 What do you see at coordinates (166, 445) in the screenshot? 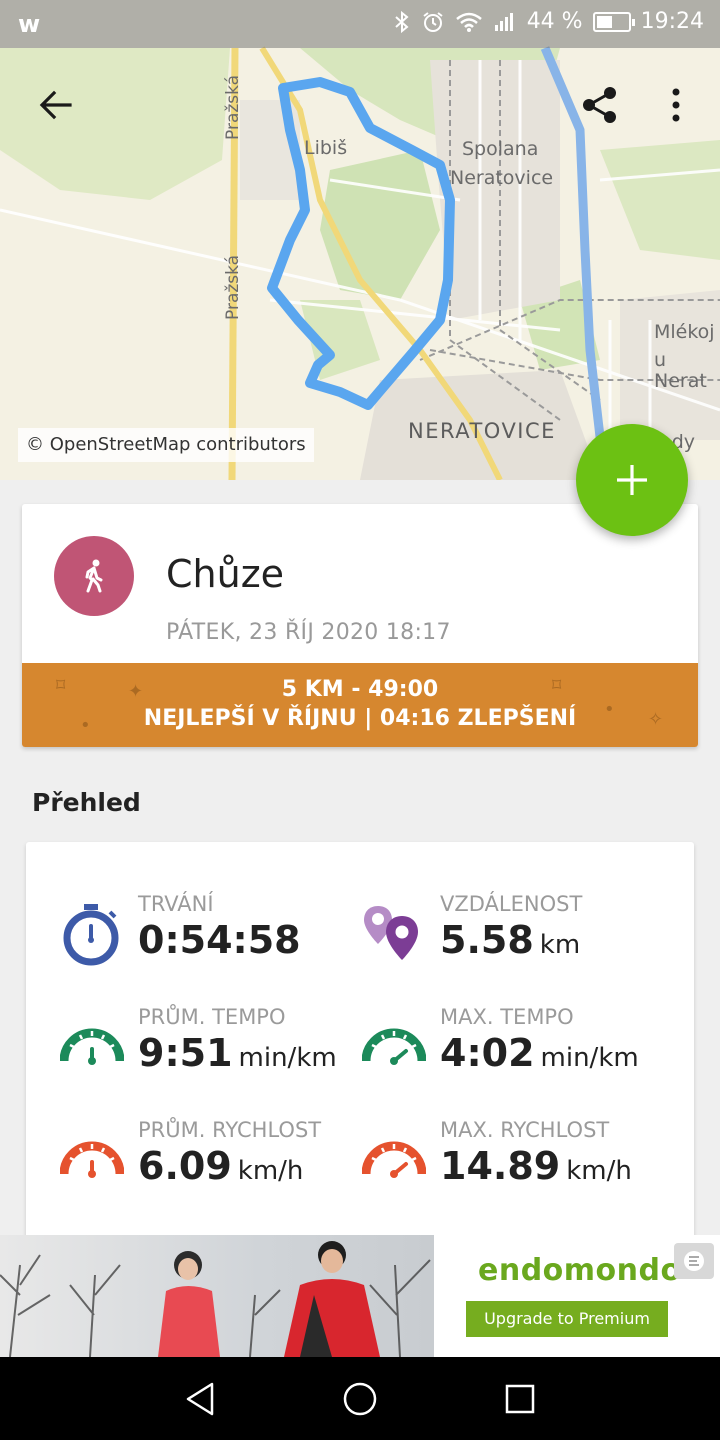
I see `map-attribution: © OpenStreetMap contributors` at bounding box center [166, 445].